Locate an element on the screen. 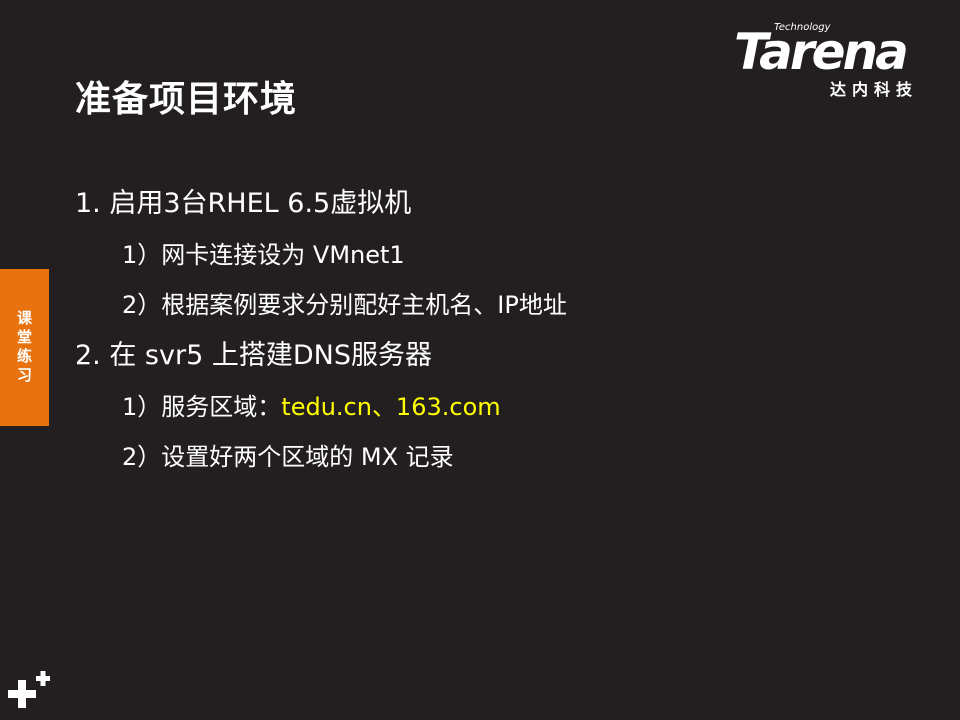 This screenshot has height=720, width=960. tarena-logo: Technology Tarena 达内科技 is located at coordinates (831, 60).